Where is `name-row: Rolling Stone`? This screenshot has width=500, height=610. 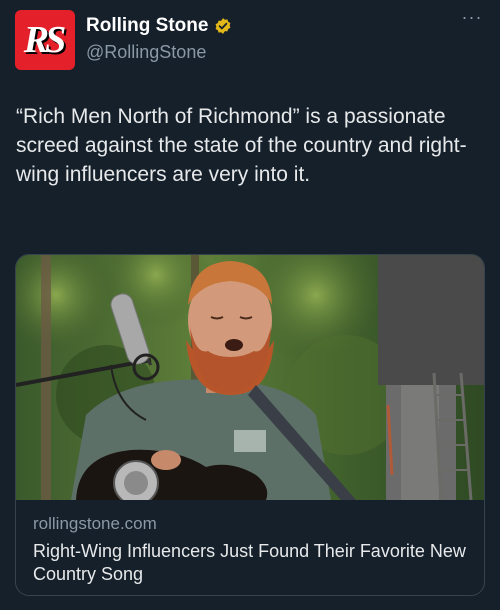
name-row: Rolling Stone is located at coordinates (159, 26).